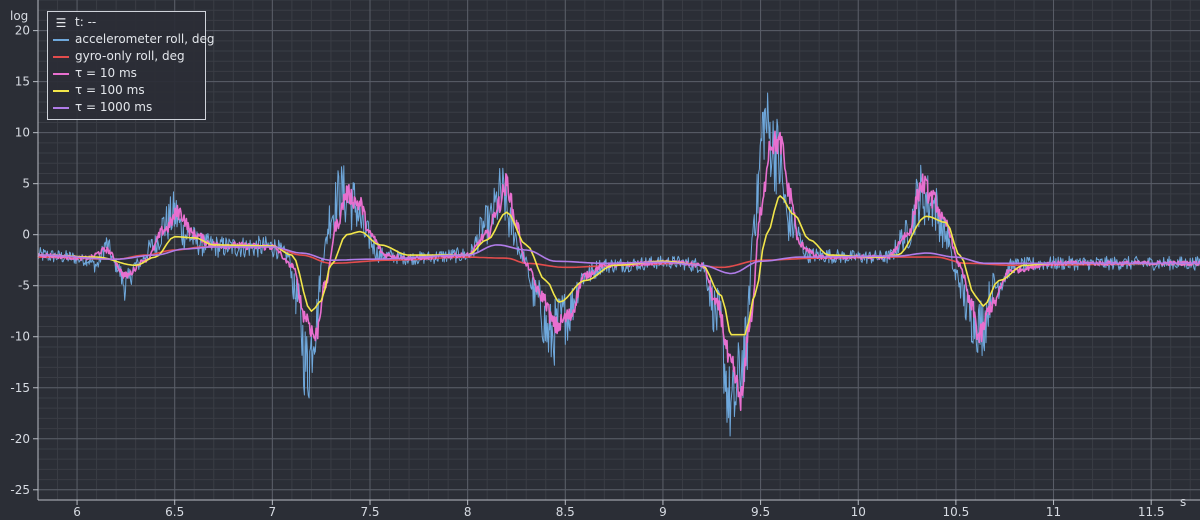 This screenshot has height=520, width=1200. Describe the element at coordinates (1053, 512) in the screenshot. I see `x-tick-label: 11` at that location.